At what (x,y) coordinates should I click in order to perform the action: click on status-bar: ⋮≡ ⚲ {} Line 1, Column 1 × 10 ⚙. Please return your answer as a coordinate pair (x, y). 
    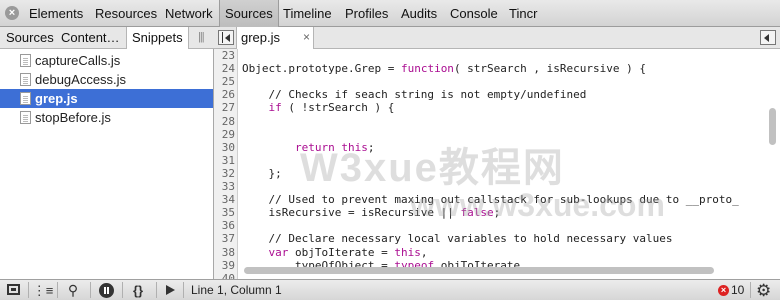
    Looking at the image, I should click on (390, 289).